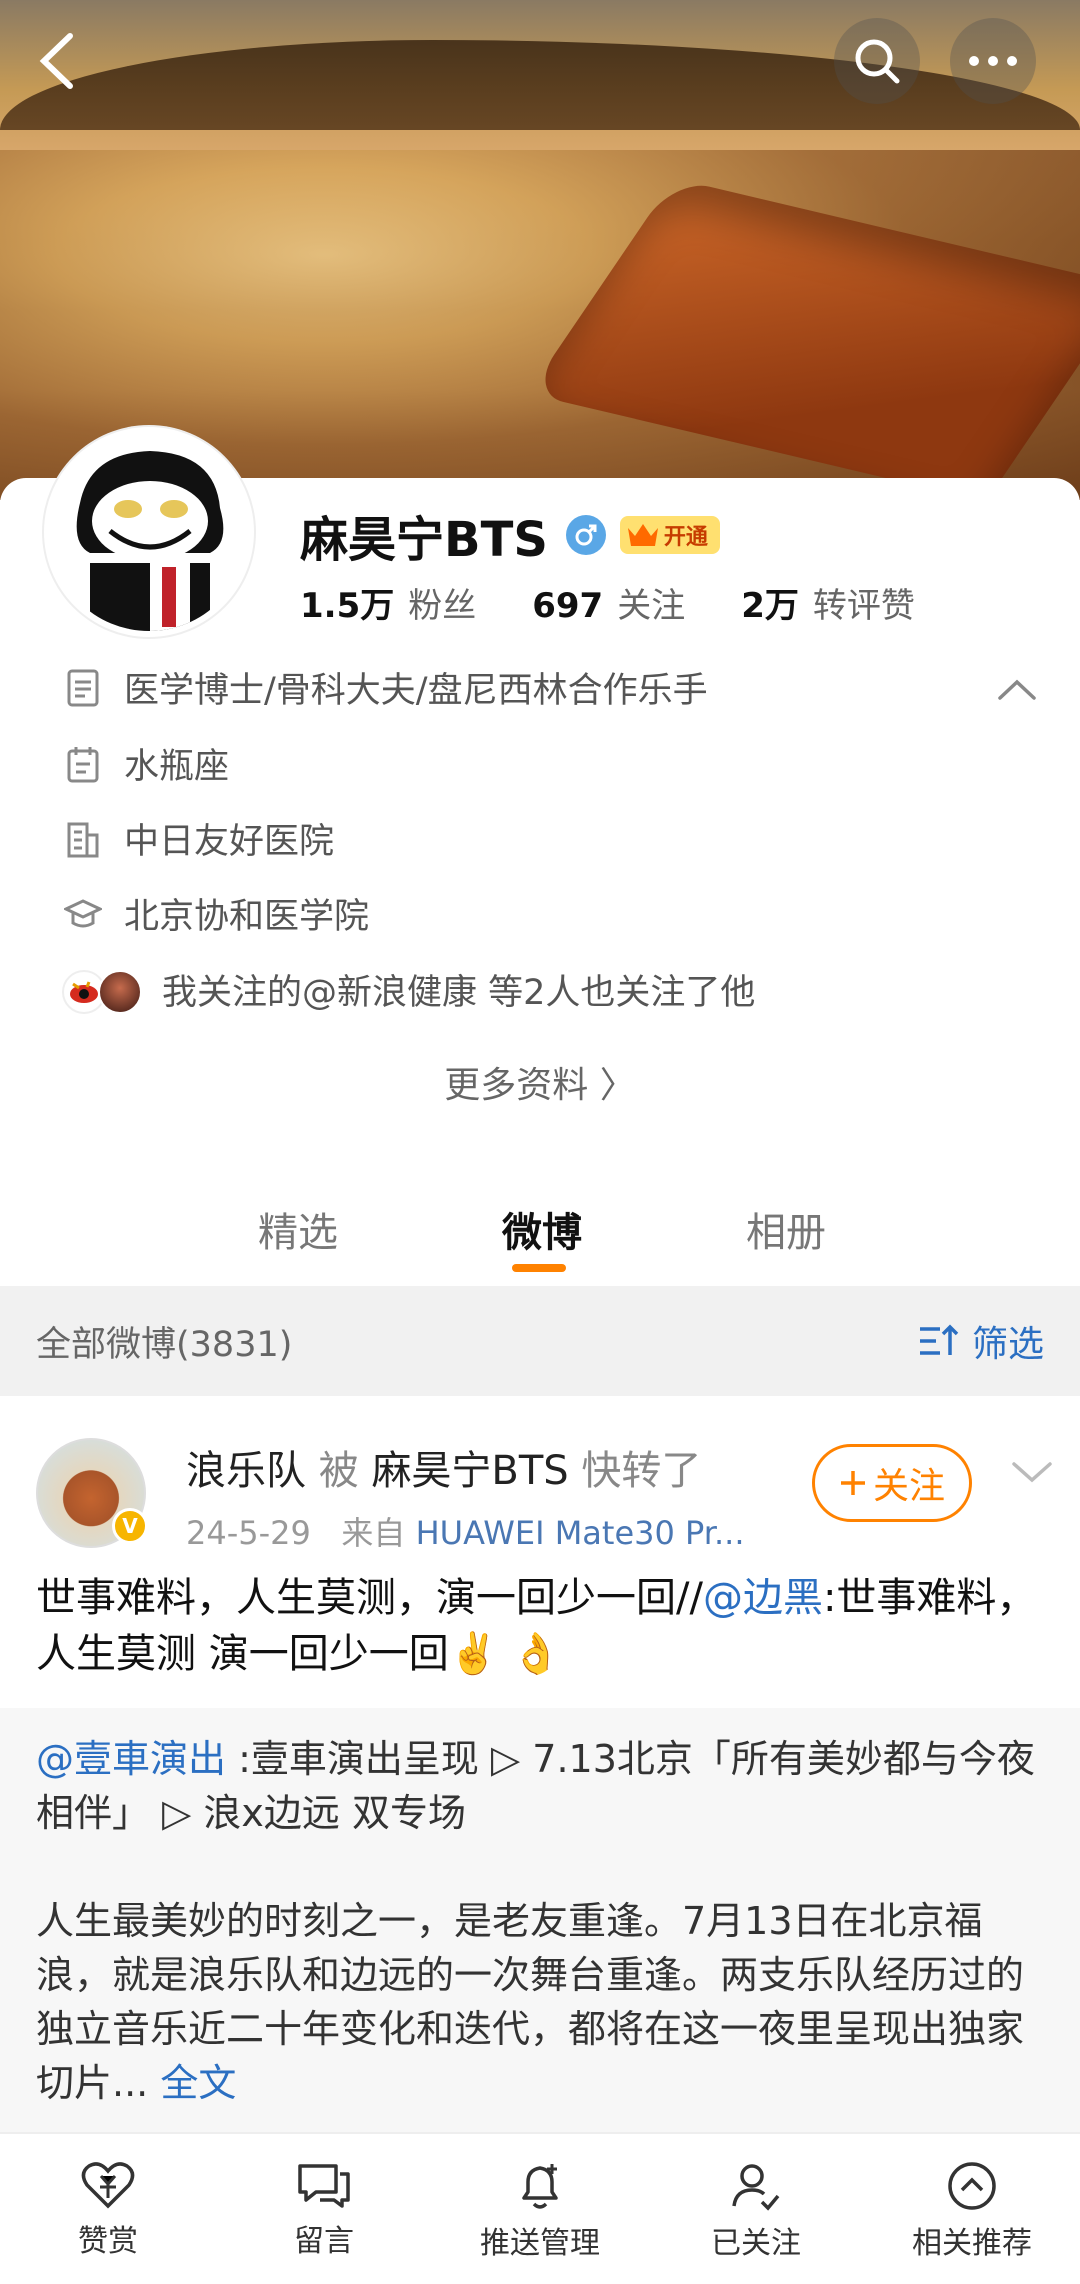 The image size is (1080, 2284). I want to click on reward-button: 赞赏, so click(108, 2210).